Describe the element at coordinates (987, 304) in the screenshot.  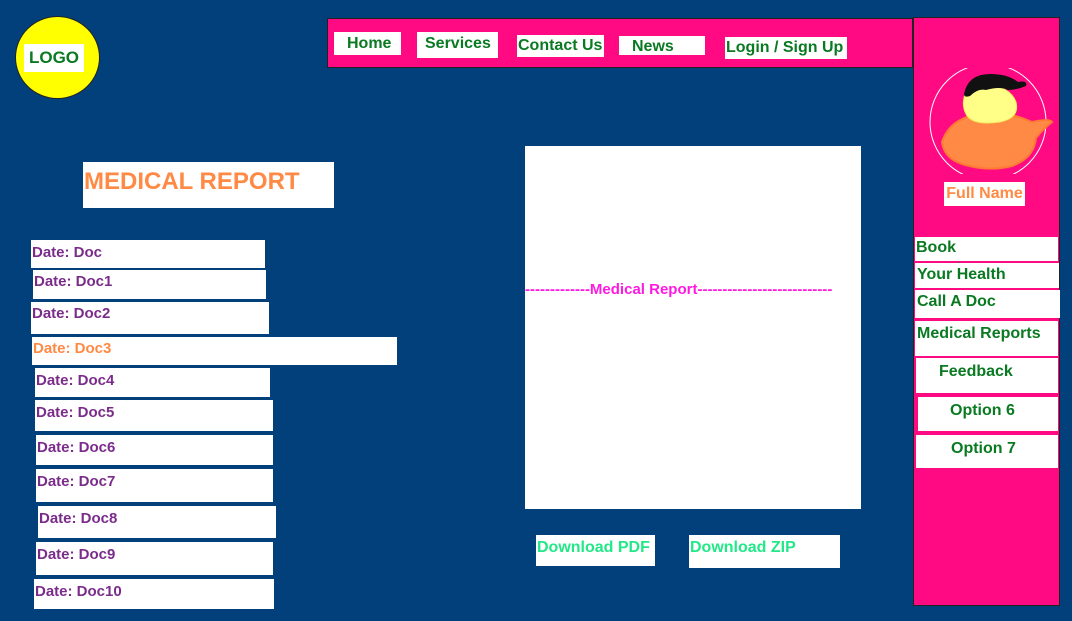
I see `sidebar-item-call-a-doc: Call A Doc` at that location.